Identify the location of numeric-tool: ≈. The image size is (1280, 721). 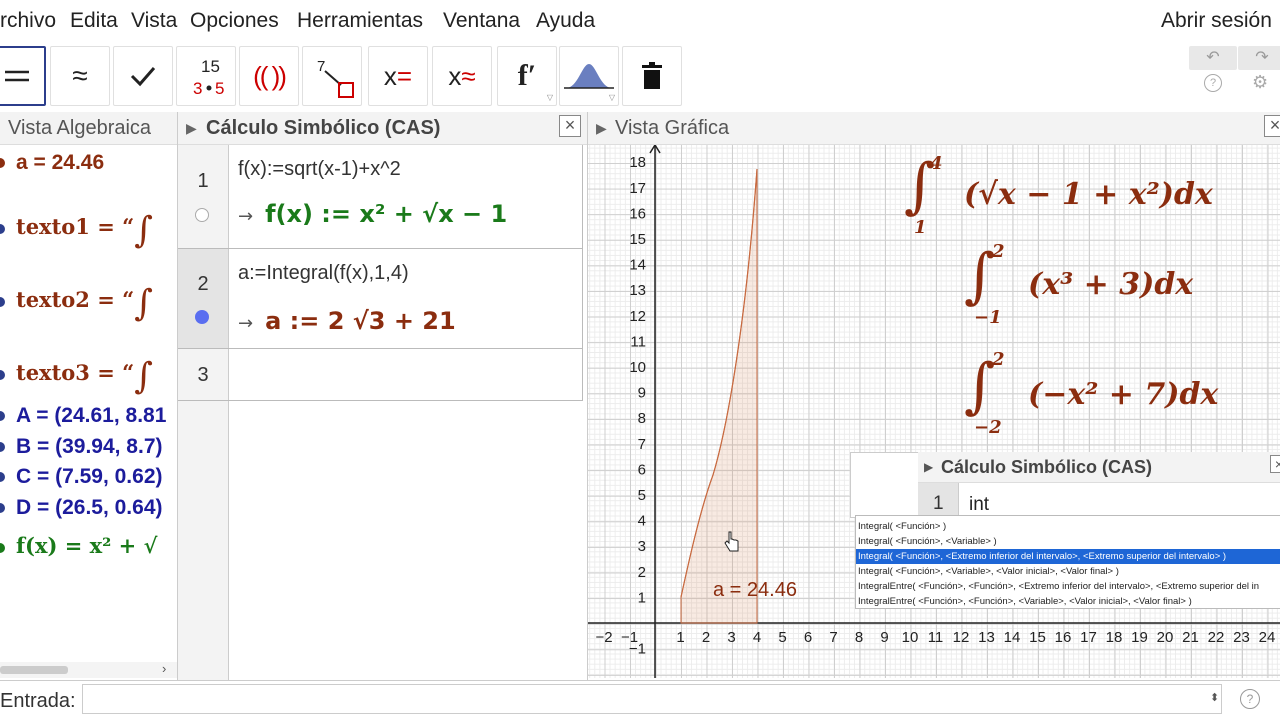
(80, 76).